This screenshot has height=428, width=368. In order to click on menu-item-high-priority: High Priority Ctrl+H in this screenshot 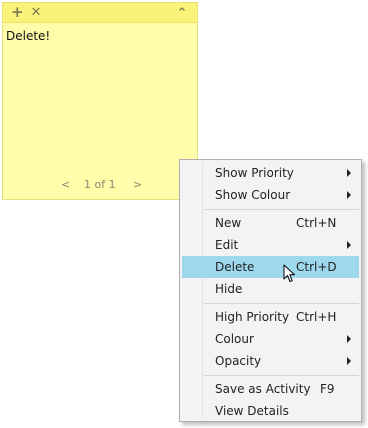, I will do `click(270, 317)`.